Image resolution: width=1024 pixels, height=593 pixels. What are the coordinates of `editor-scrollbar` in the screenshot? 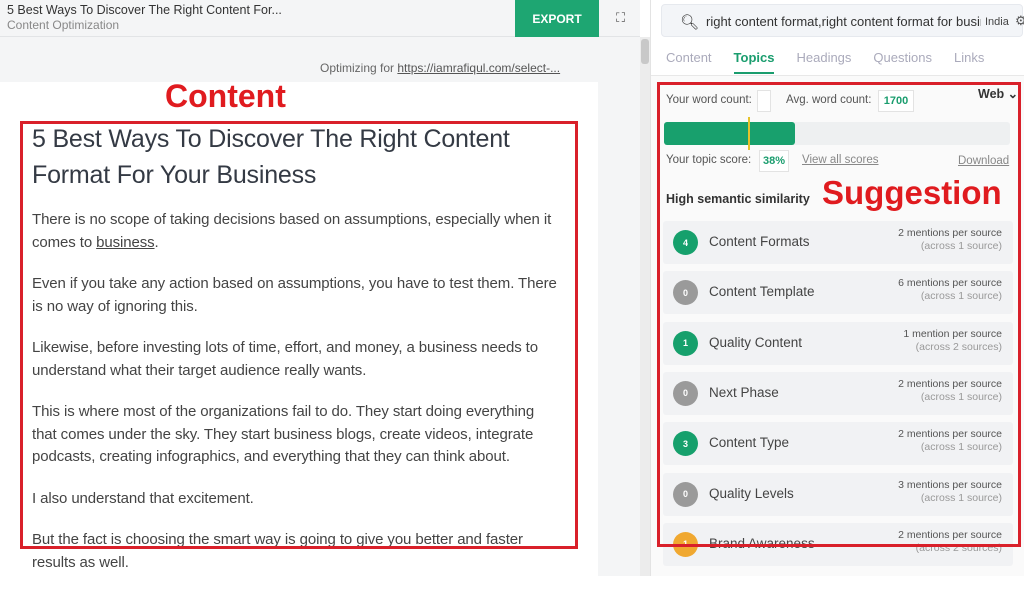 It's located at (645, 306).